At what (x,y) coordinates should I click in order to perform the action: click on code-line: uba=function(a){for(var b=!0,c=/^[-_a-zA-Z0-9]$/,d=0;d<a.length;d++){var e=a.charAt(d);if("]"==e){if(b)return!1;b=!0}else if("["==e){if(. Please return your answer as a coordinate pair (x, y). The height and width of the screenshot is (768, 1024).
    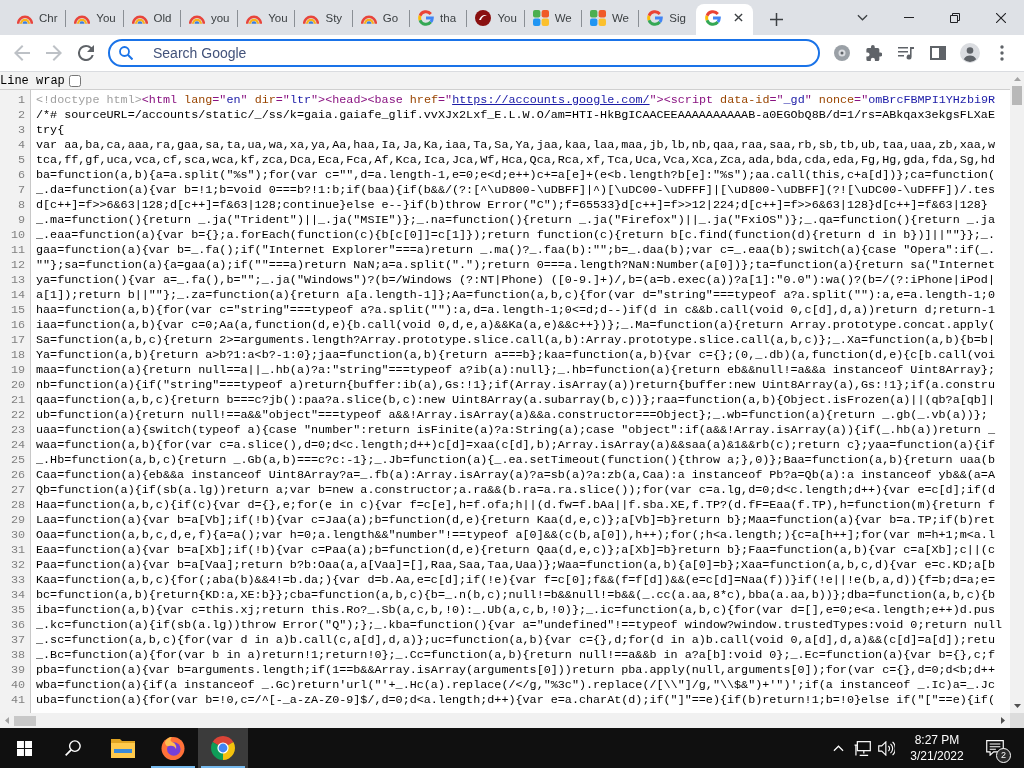
    Looking at the image, I should click on (516, 700).